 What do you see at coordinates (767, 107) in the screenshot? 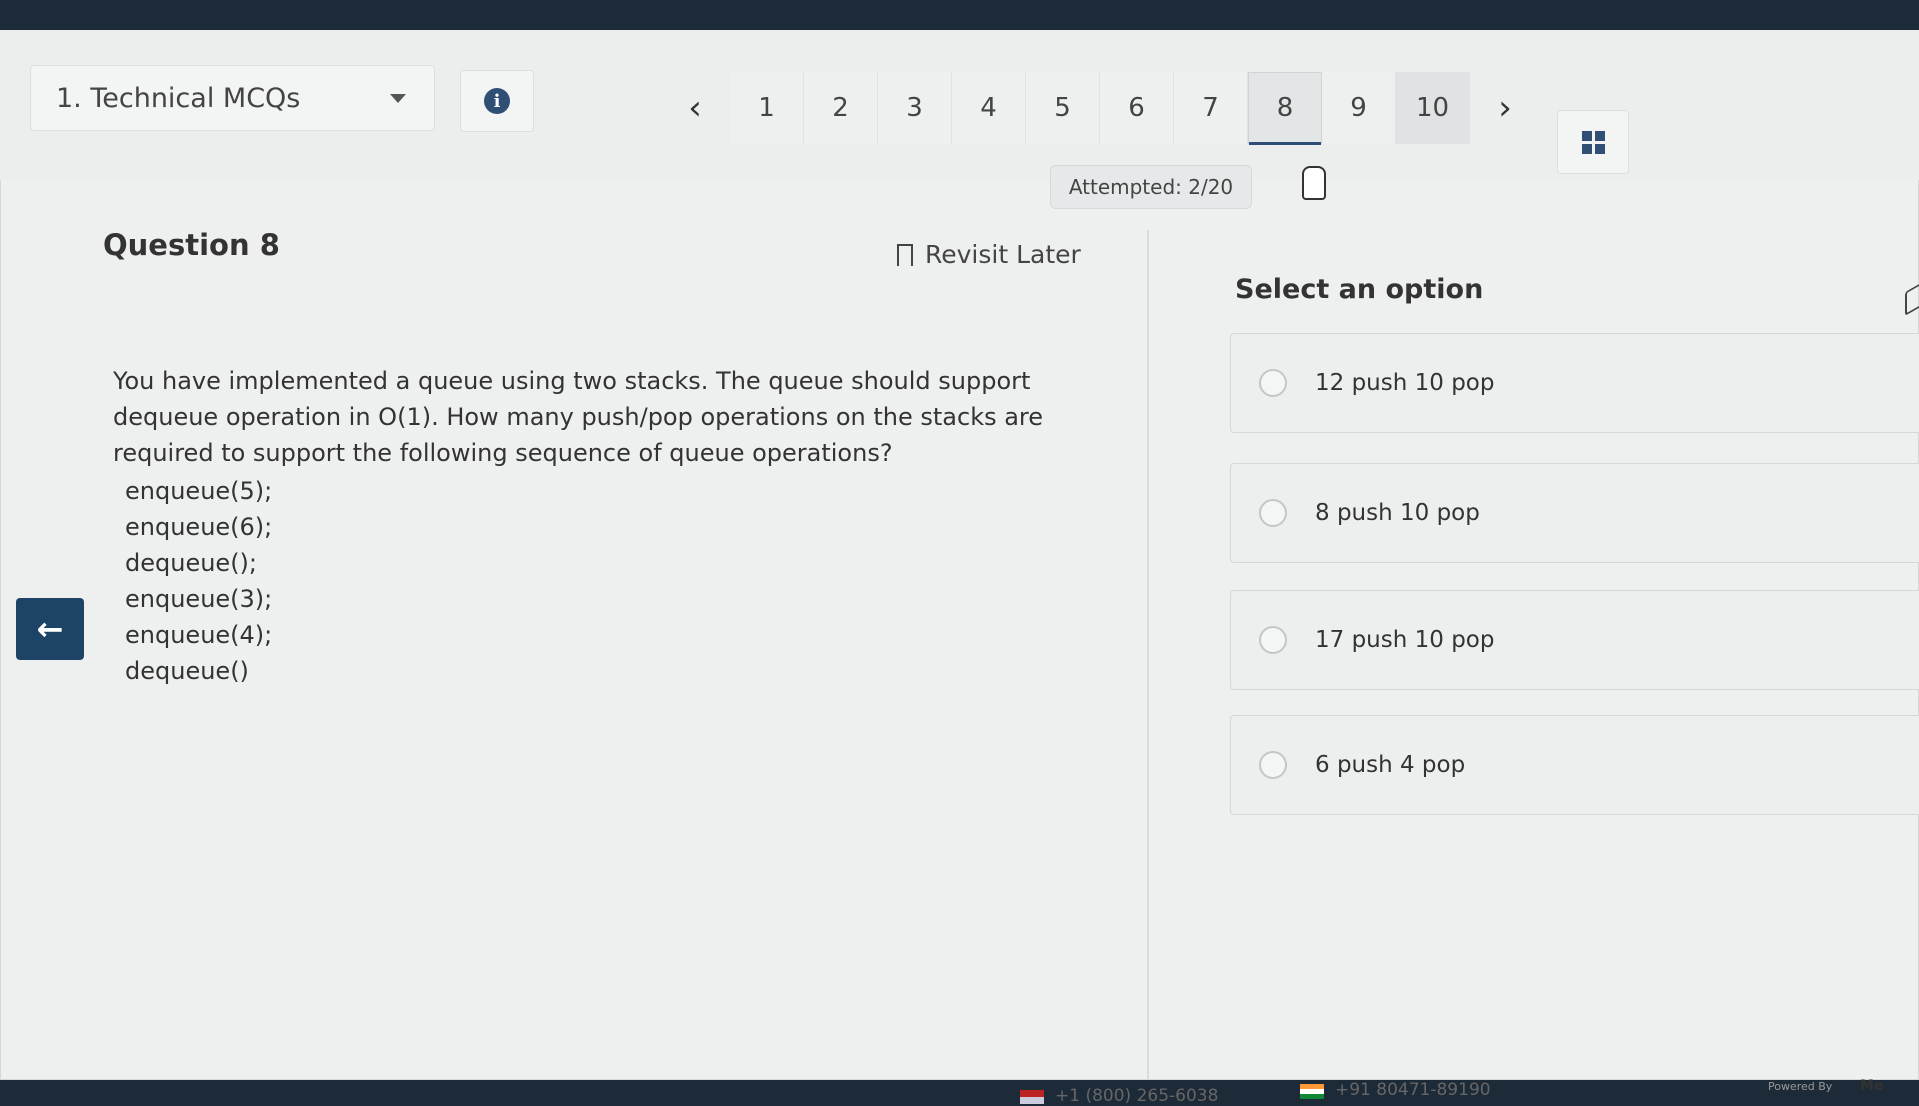
I see `page-button-1: 1` at bounding box center [767, 107].